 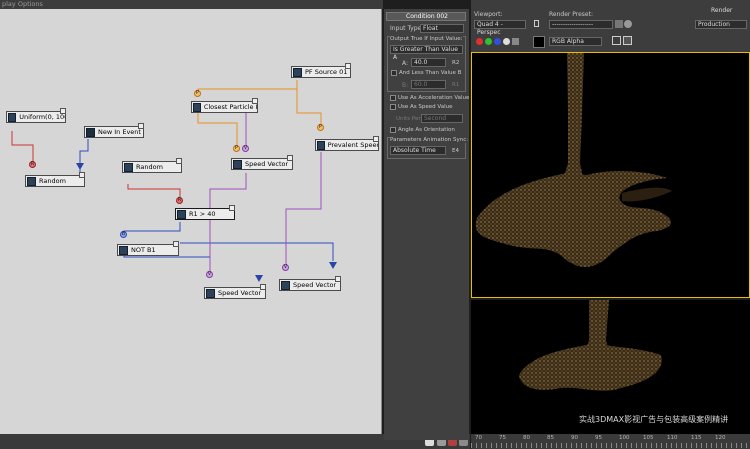 What do you see at coordinates (455, 151) in the screenshot?
I see `sync-suffix: E4` at bounding box center [455, 151].